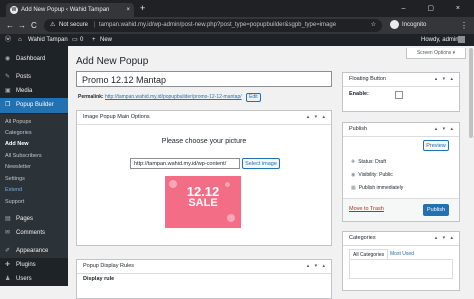 Image resolution: width=474 pixels, height=299 pixels. I want to click on permalink-edit-button: Edit, so click(253, 97).